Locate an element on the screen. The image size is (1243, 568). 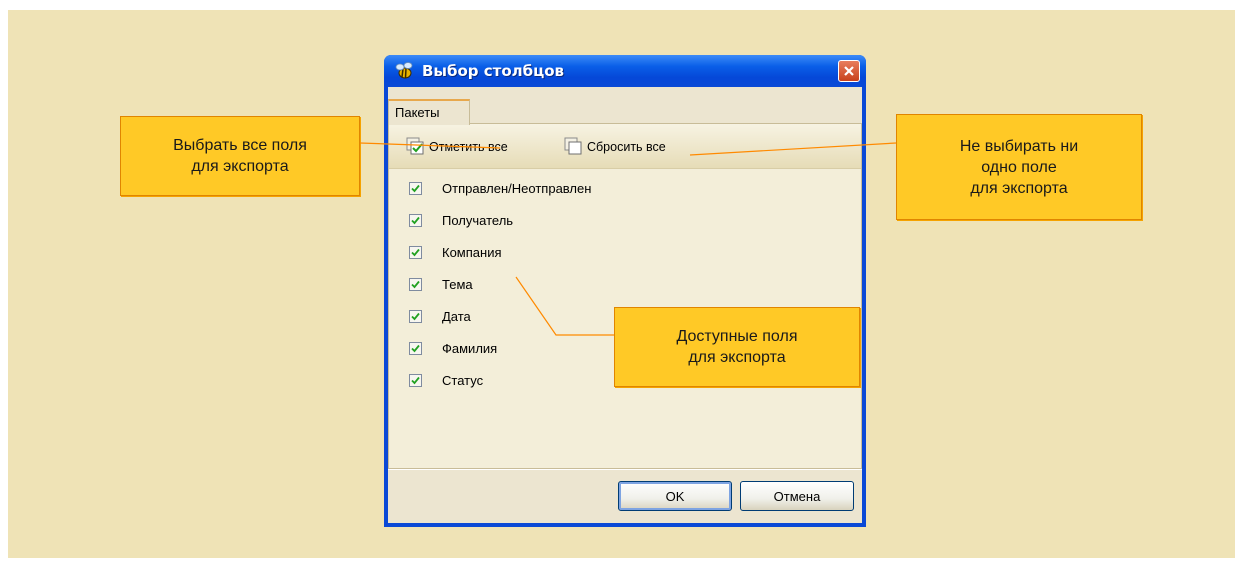
field-label: Статус is located at coordinates (463, 380).